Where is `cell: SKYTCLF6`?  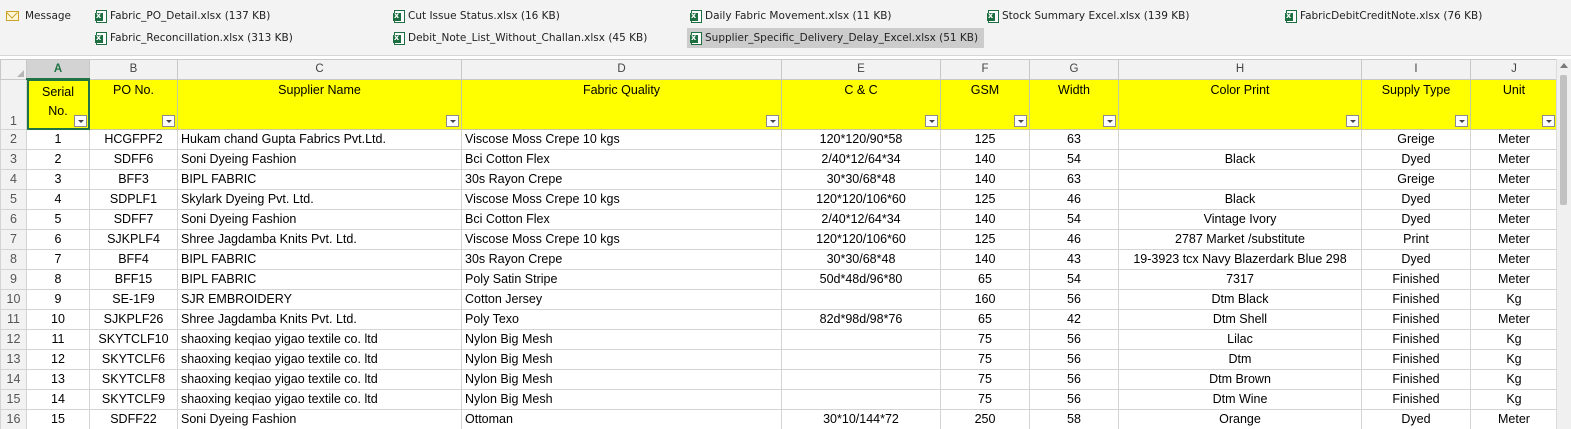 cell: SKYTCLF6 is located at coordinates (133, 359).